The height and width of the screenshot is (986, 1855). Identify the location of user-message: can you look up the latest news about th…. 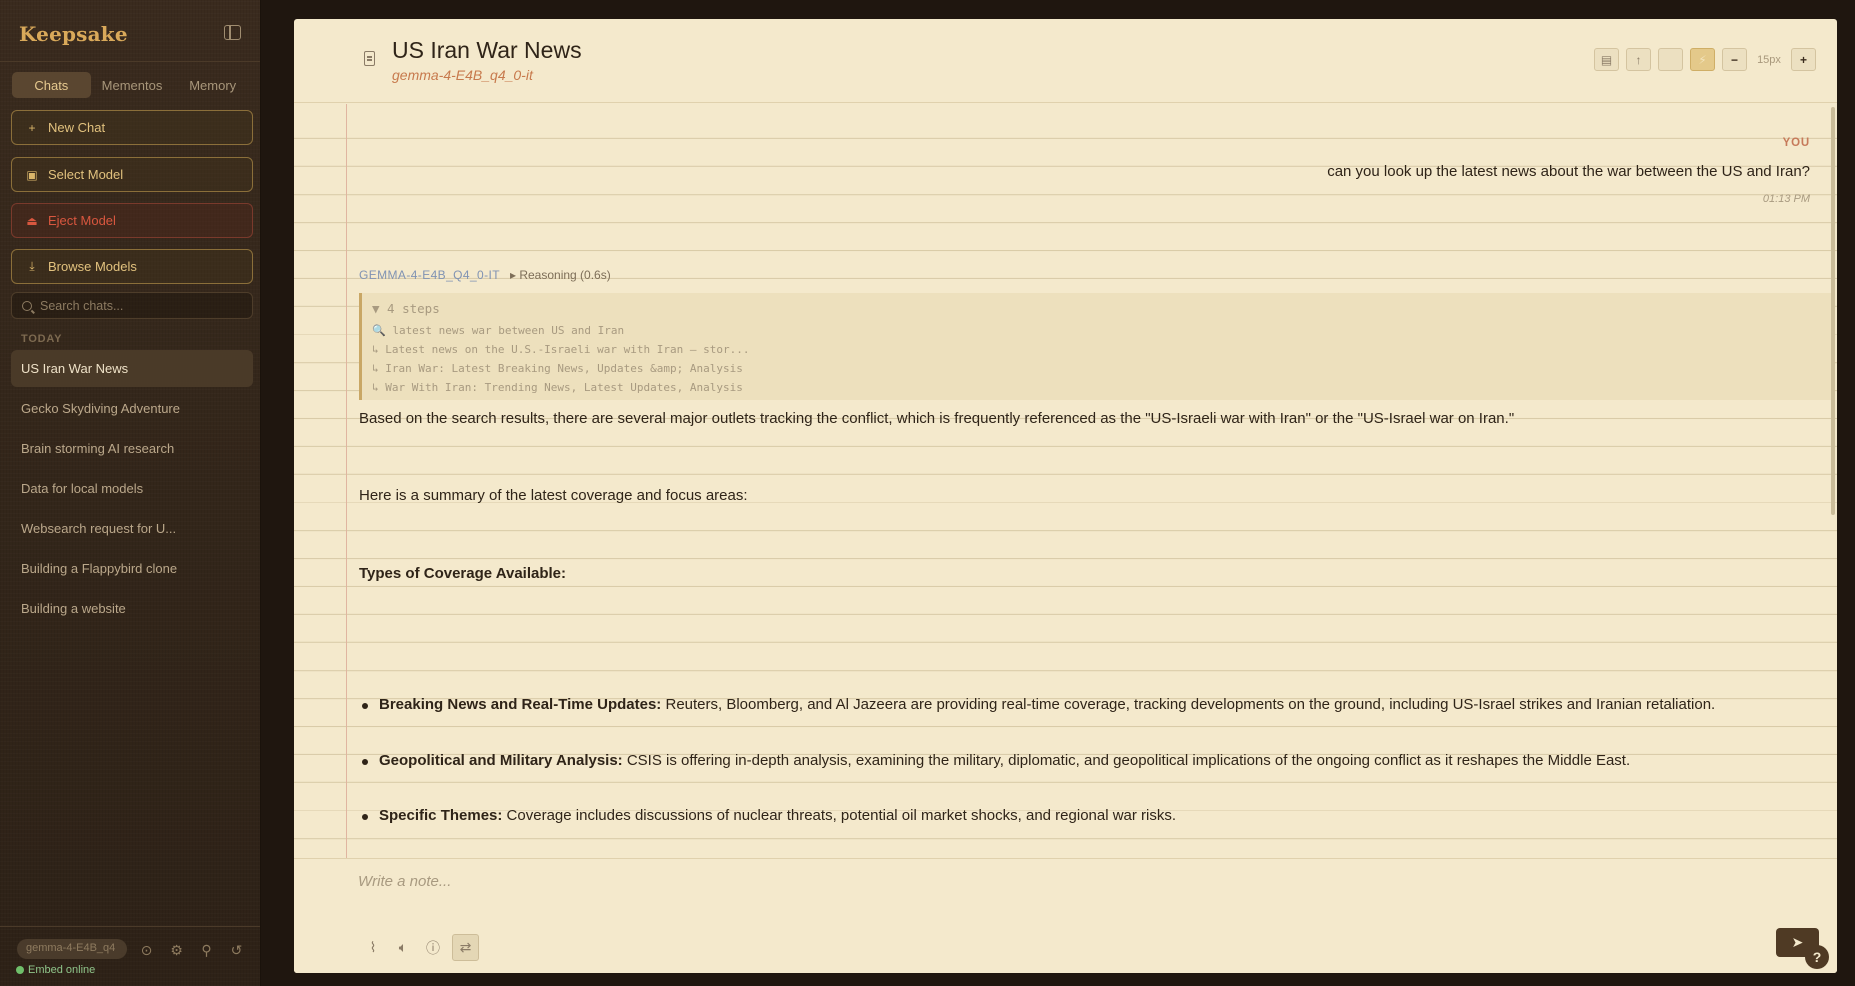
(1568, 171).